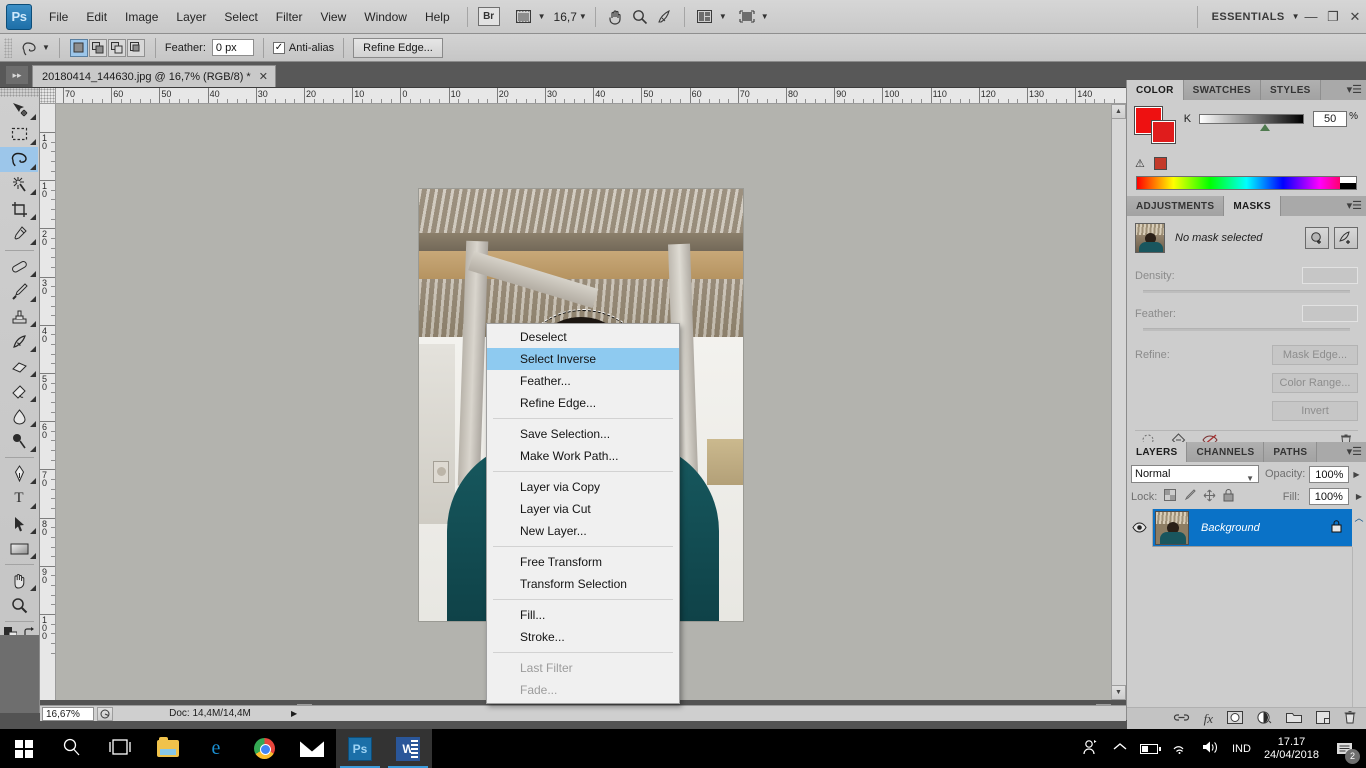 The height and width of the screenshot is (768, 1366). I want to click on menu-edit: Edit, so click(96, 17).